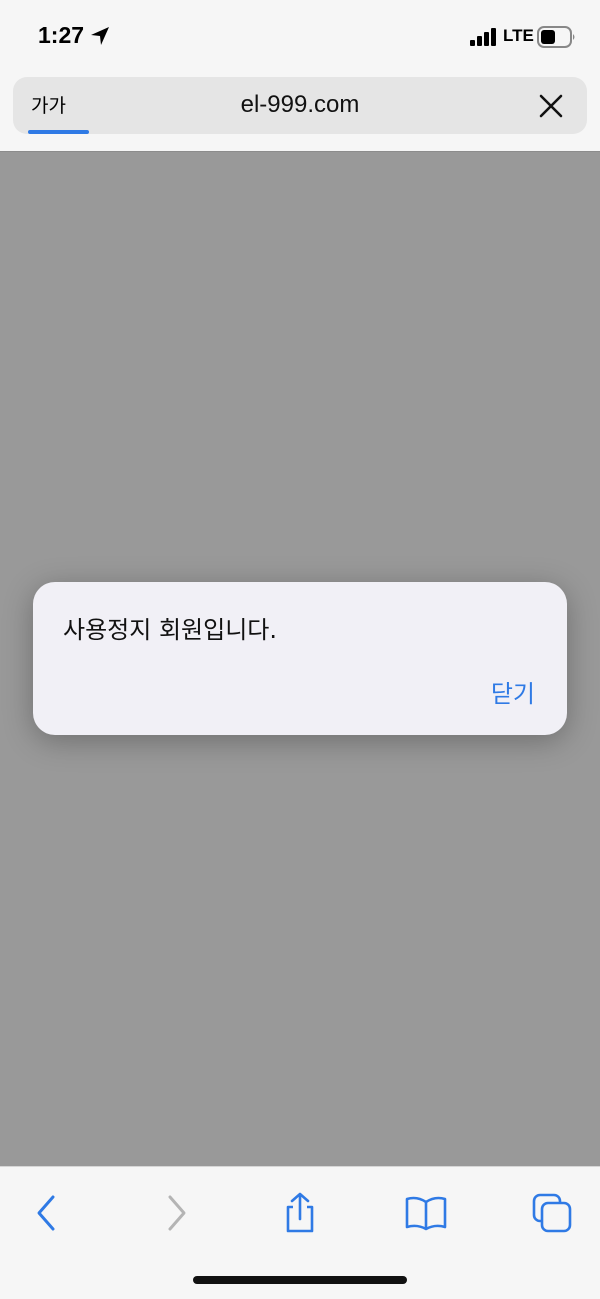 This screenshot has width=600, height=1299. Describe the element at coordinates (300, 37) in the screenshot. I see `status-bar: 1:27 LTE` at that location.